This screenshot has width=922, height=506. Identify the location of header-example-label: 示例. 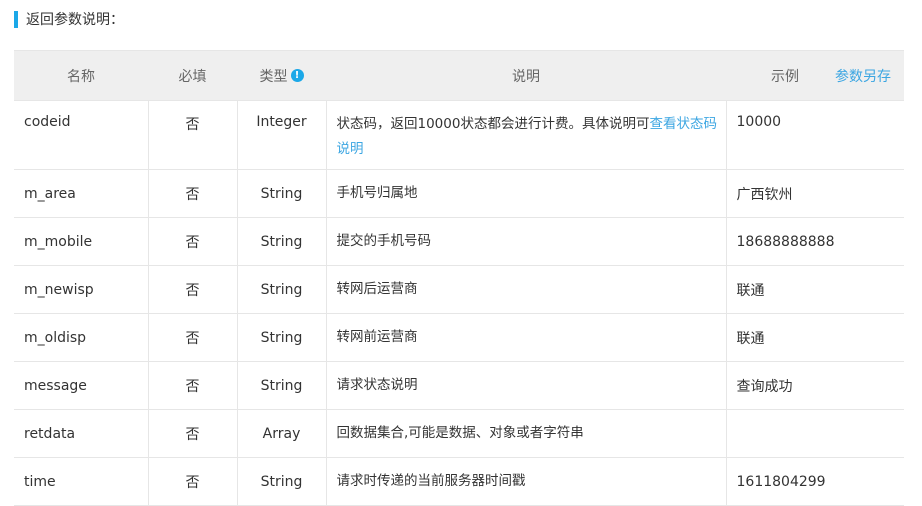
(785, 76).